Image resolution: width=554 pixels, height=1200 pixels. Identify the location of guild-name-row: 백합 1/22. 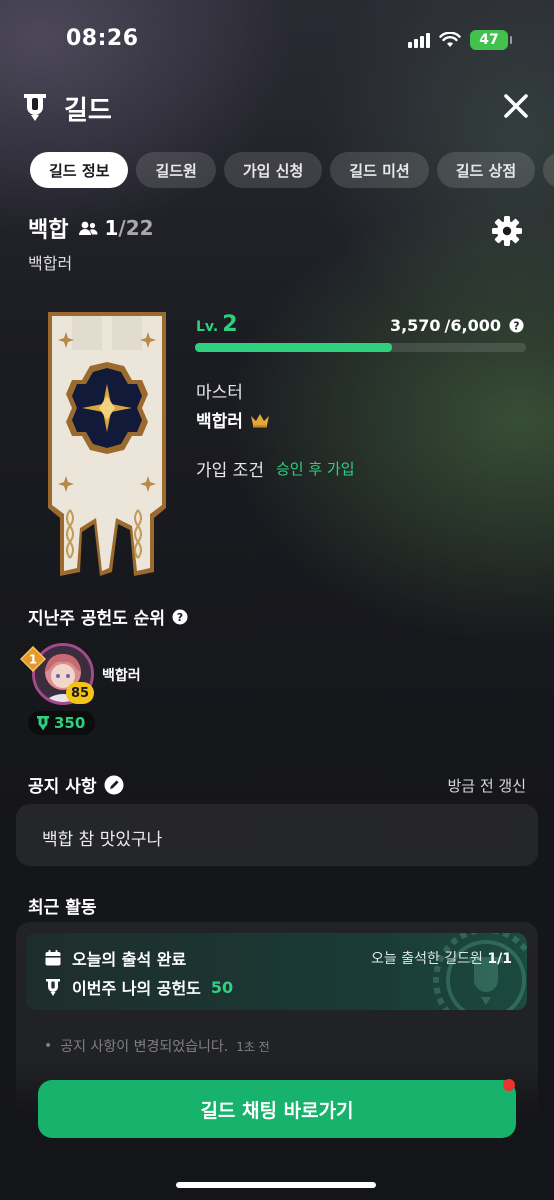
(91, 228).